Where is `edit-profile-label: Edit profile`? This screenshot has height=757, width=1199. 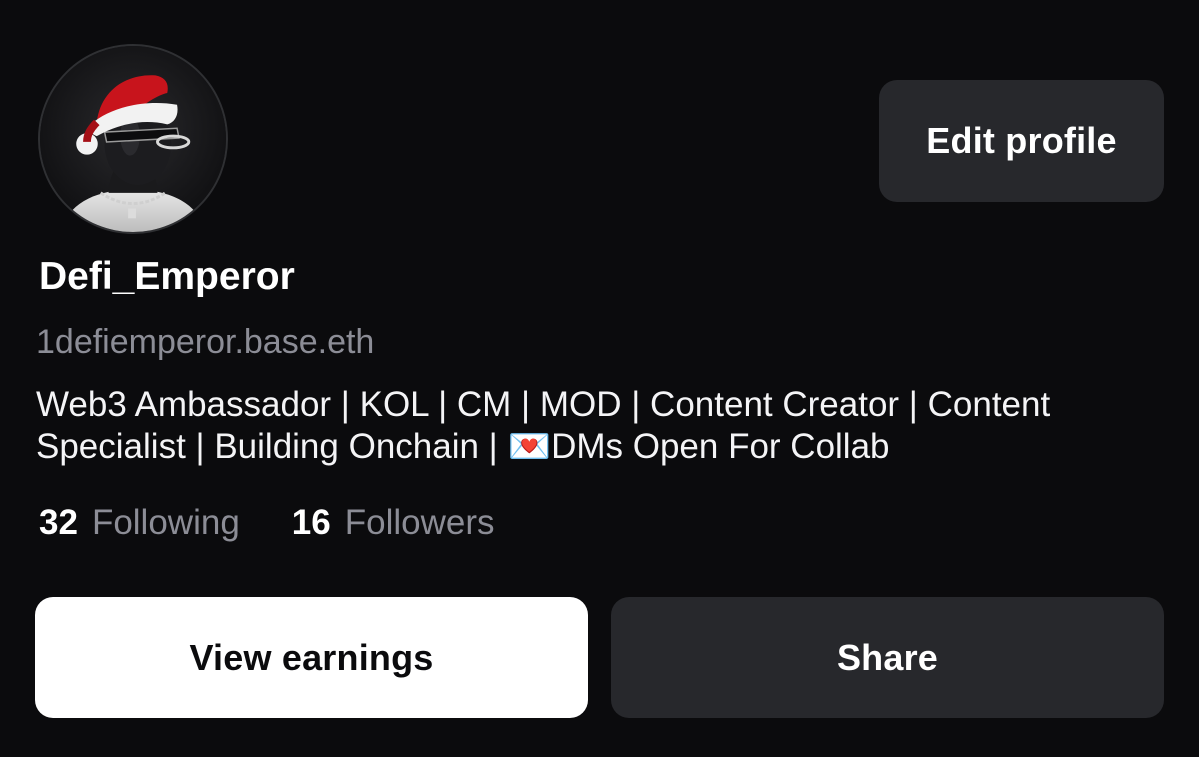
edit-profile-label: Edit profile is located at coordinates (1021, 140).